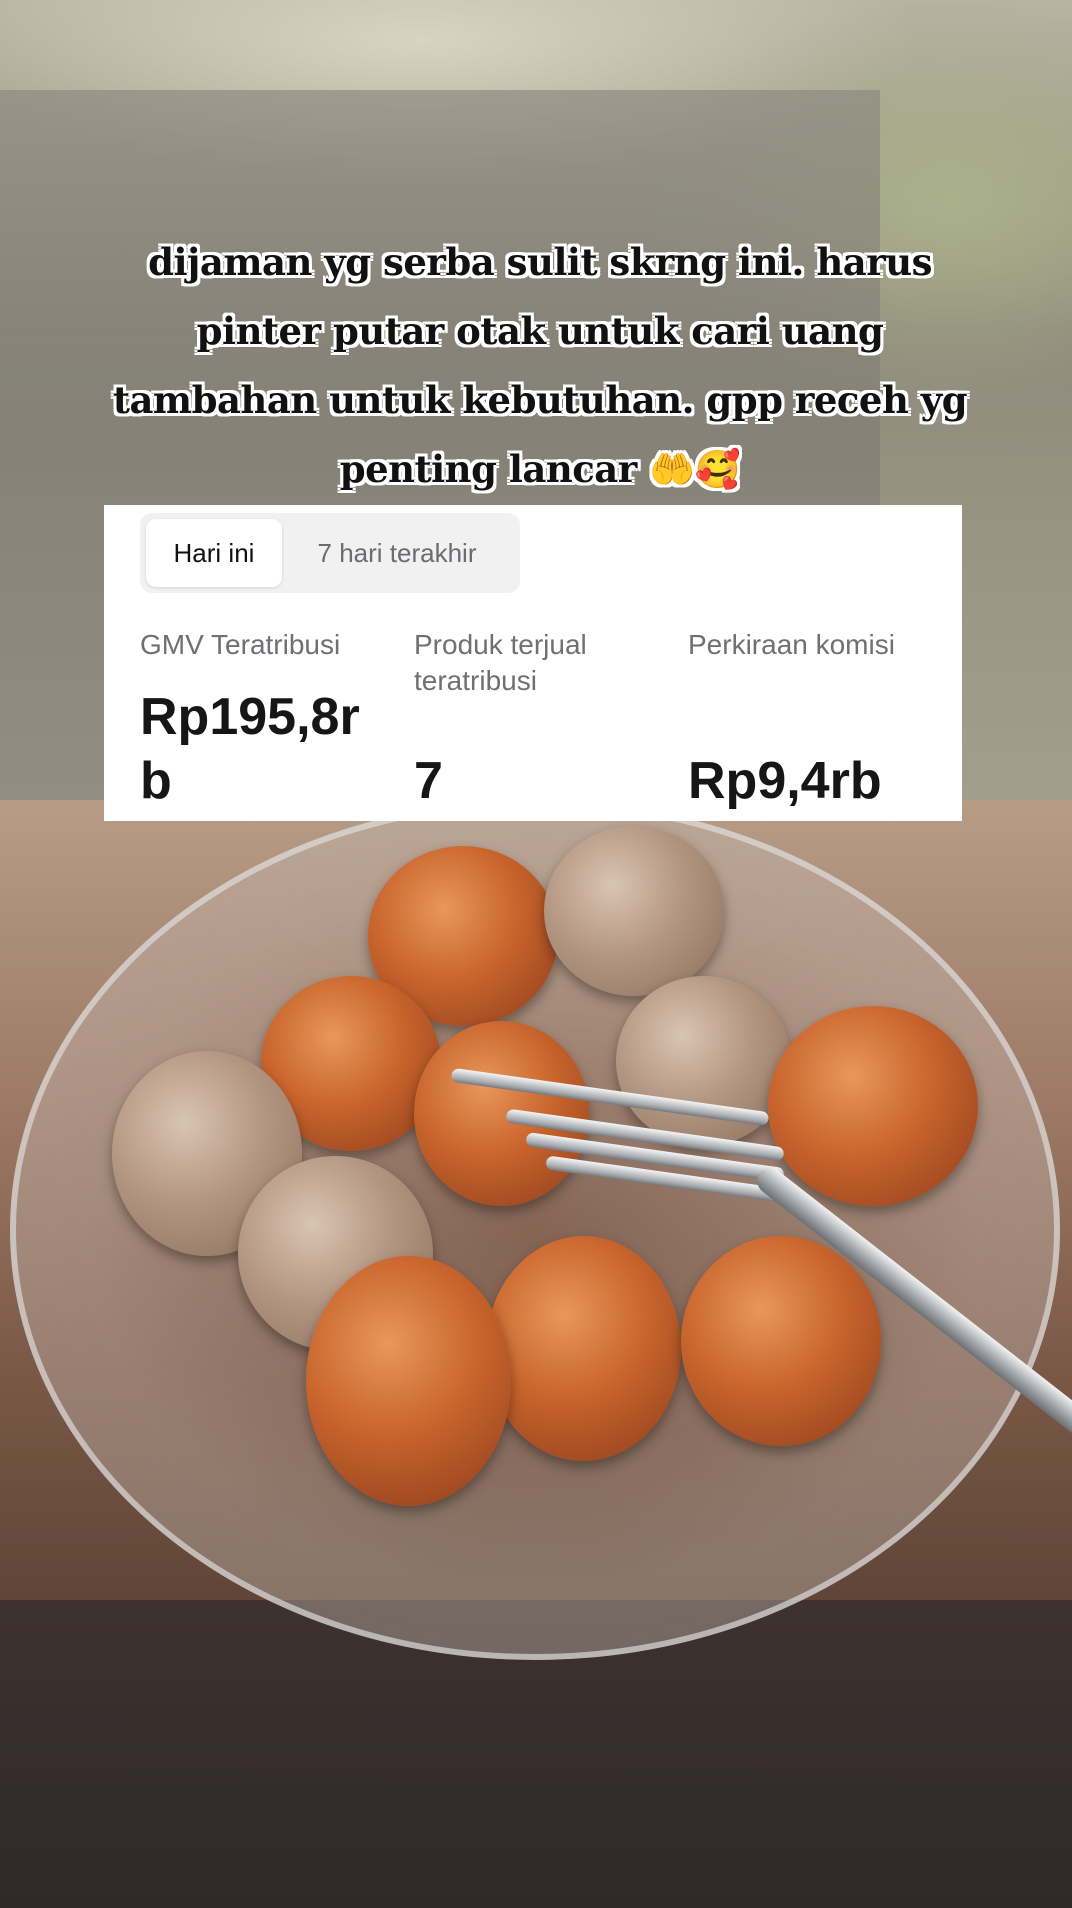 This screenshot has height=1908, width=1072. I want to click on metric-commission-label: Perkiraan komisi, so click(791, 644).